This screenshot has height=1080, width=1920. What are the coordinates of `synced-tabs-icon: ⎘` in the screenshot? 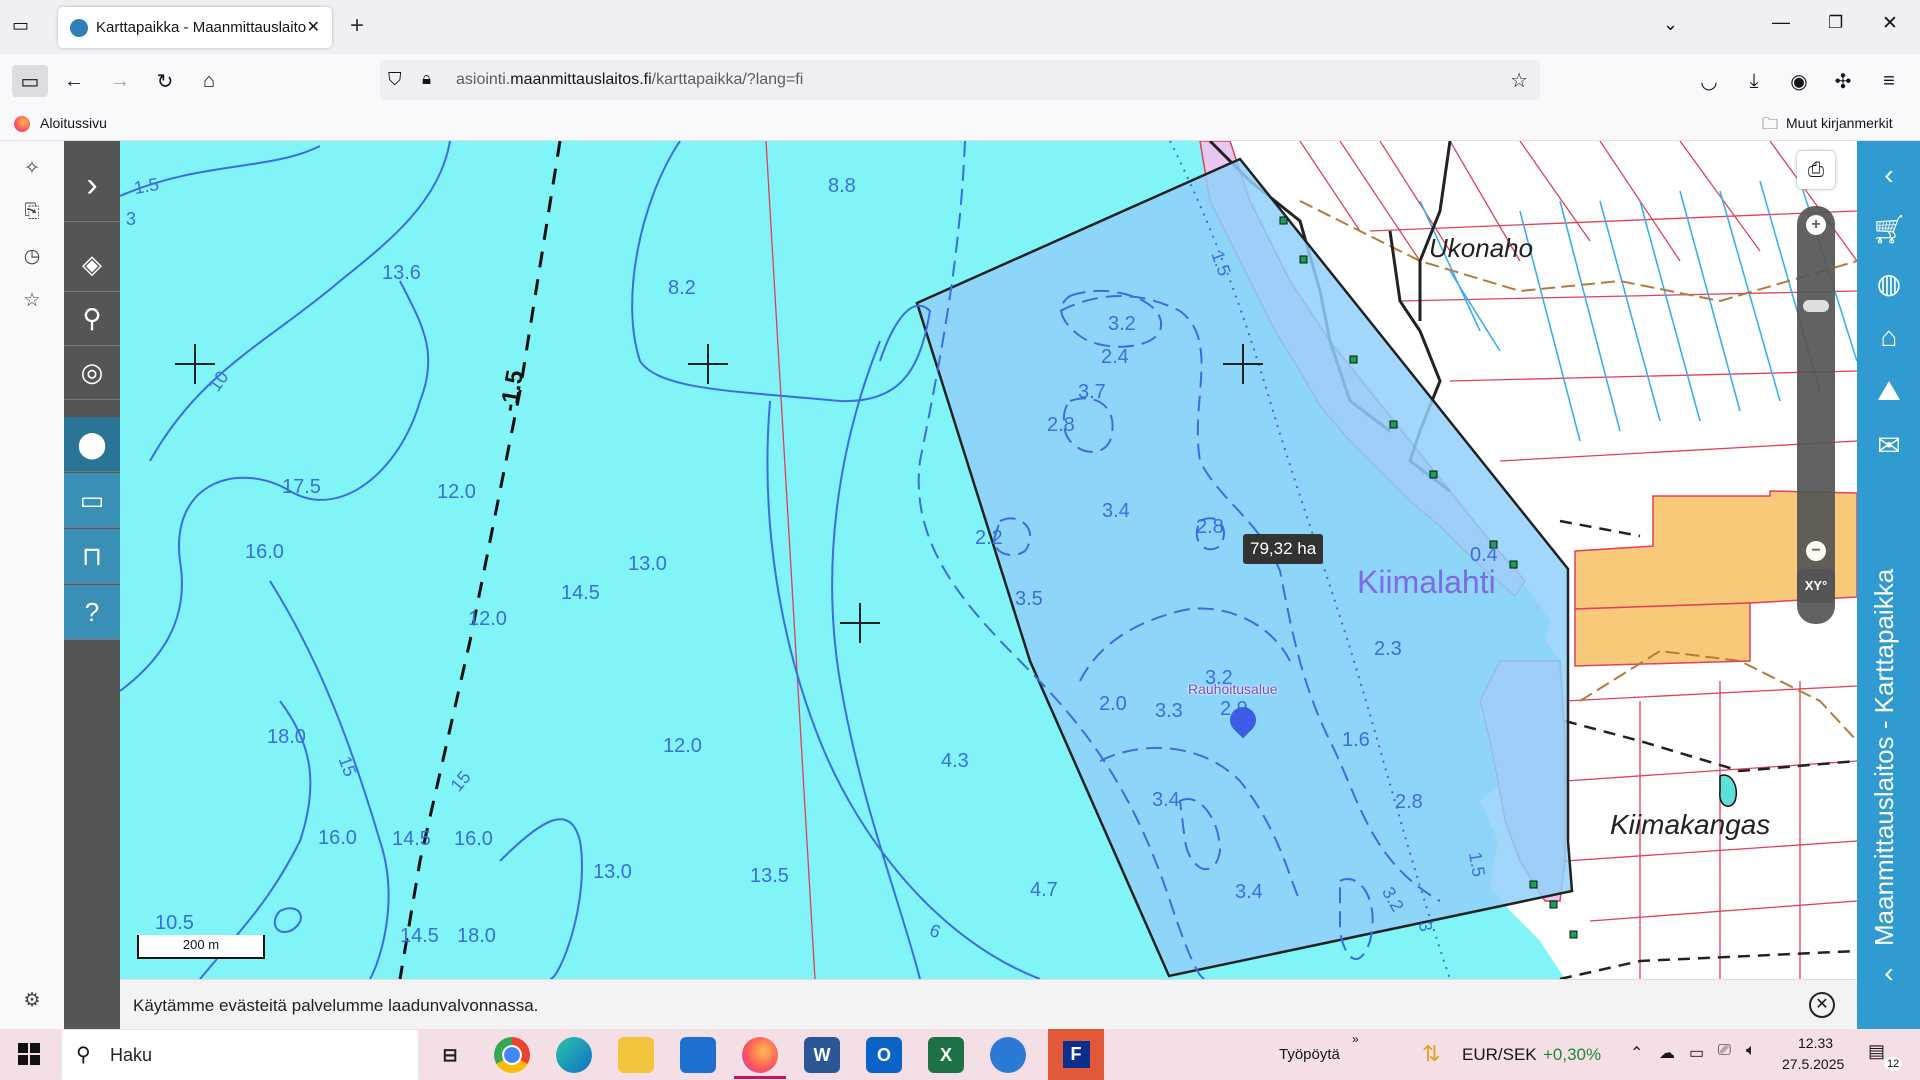 It's located at (32, 213).